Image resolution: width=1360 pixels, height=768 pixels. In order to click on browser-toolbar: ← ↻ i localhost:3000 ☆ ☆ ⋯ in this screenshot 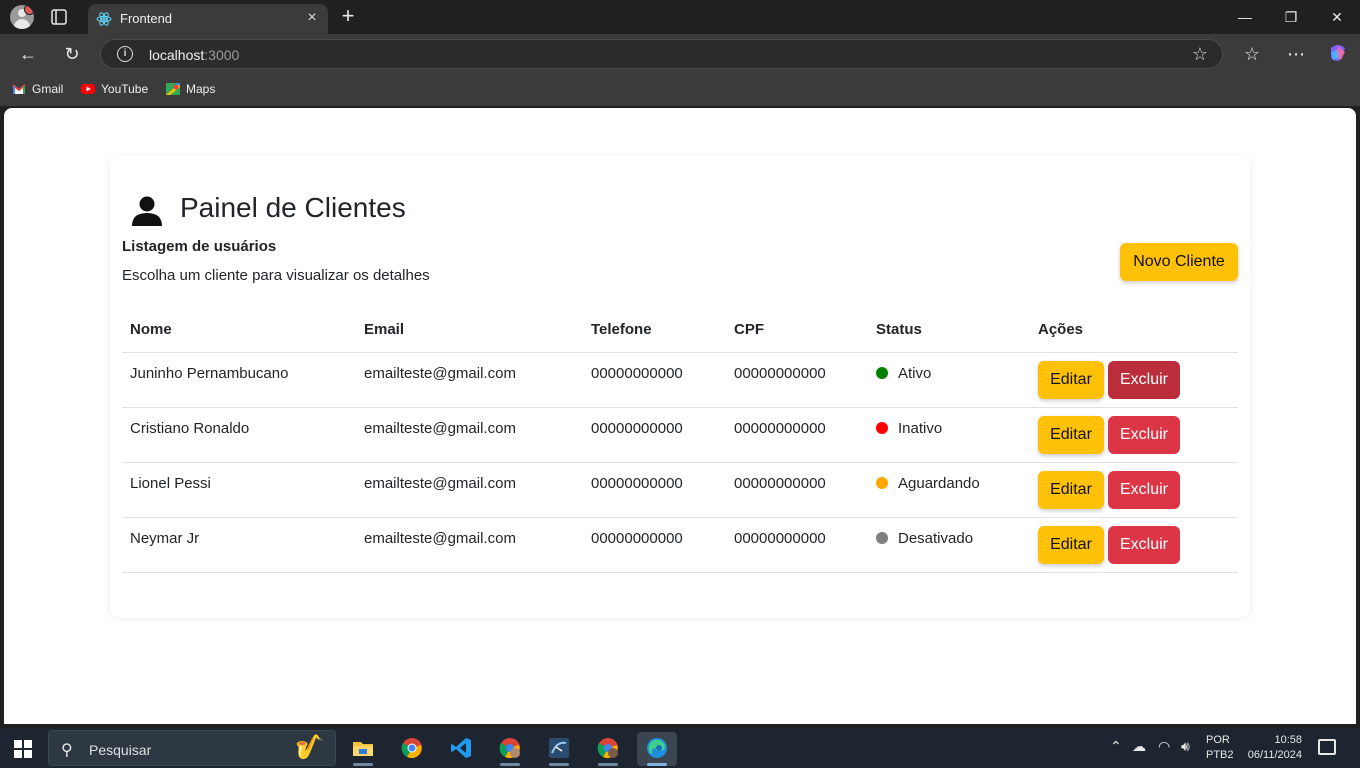, I will do `click(680, 54)`.